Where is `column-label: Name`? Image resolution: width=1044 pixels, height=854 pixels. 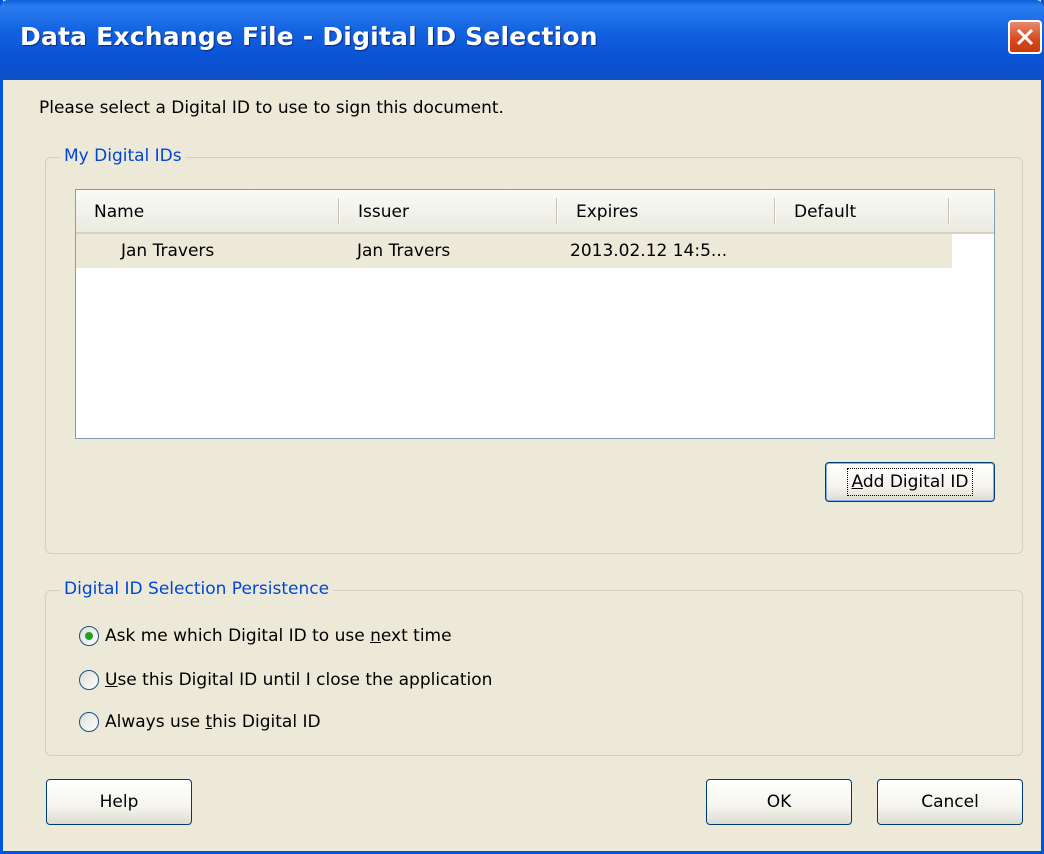 column-label: Name is located at coordinates (119, 212).